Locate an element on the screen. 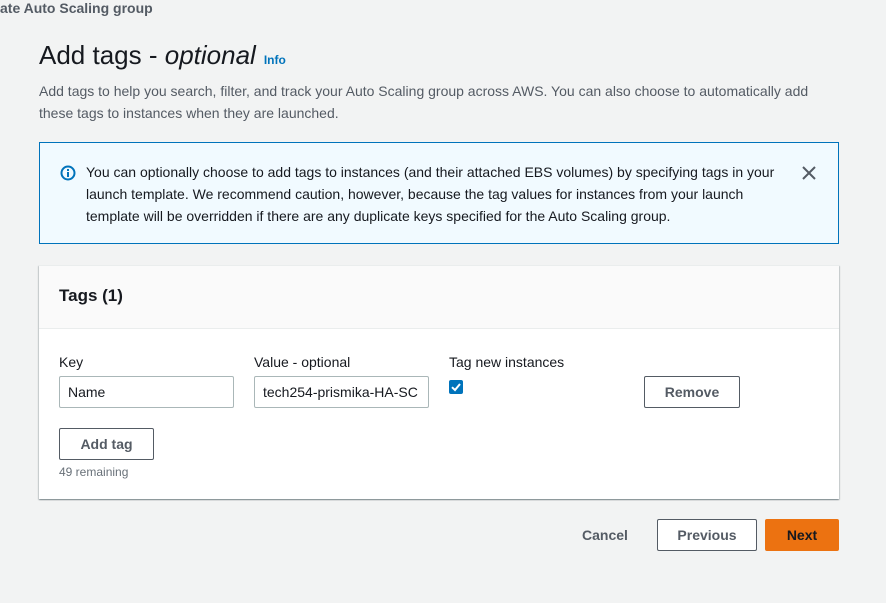 The height and width of the screenshot is (603, 886). breadcrumb: ate Auto Scaling group is located at coordinates (76, 8).